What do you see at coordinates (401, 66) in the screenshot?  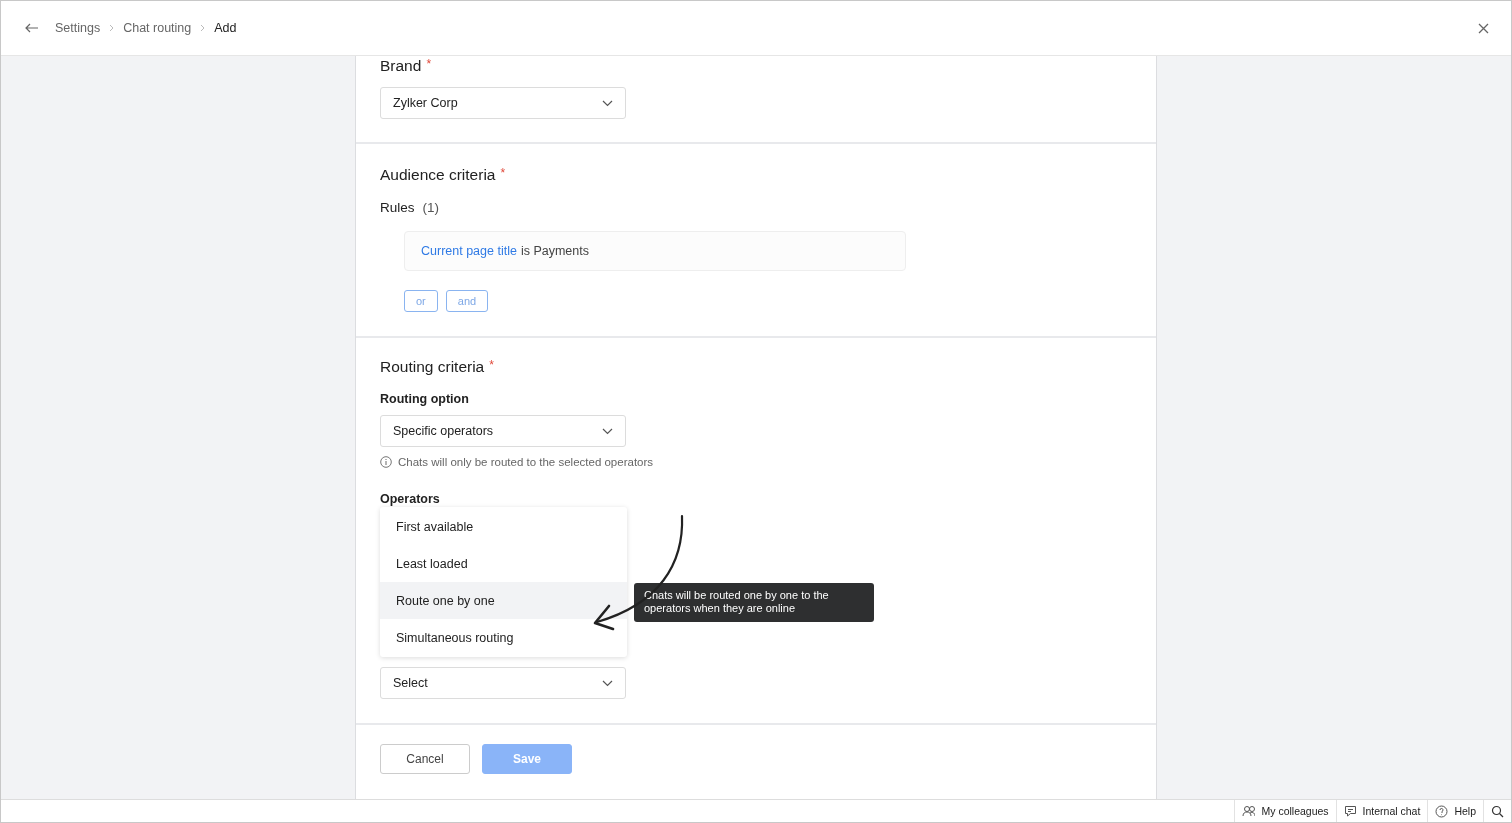 I see `section-title: Brand` at bounding box center [401, 66].